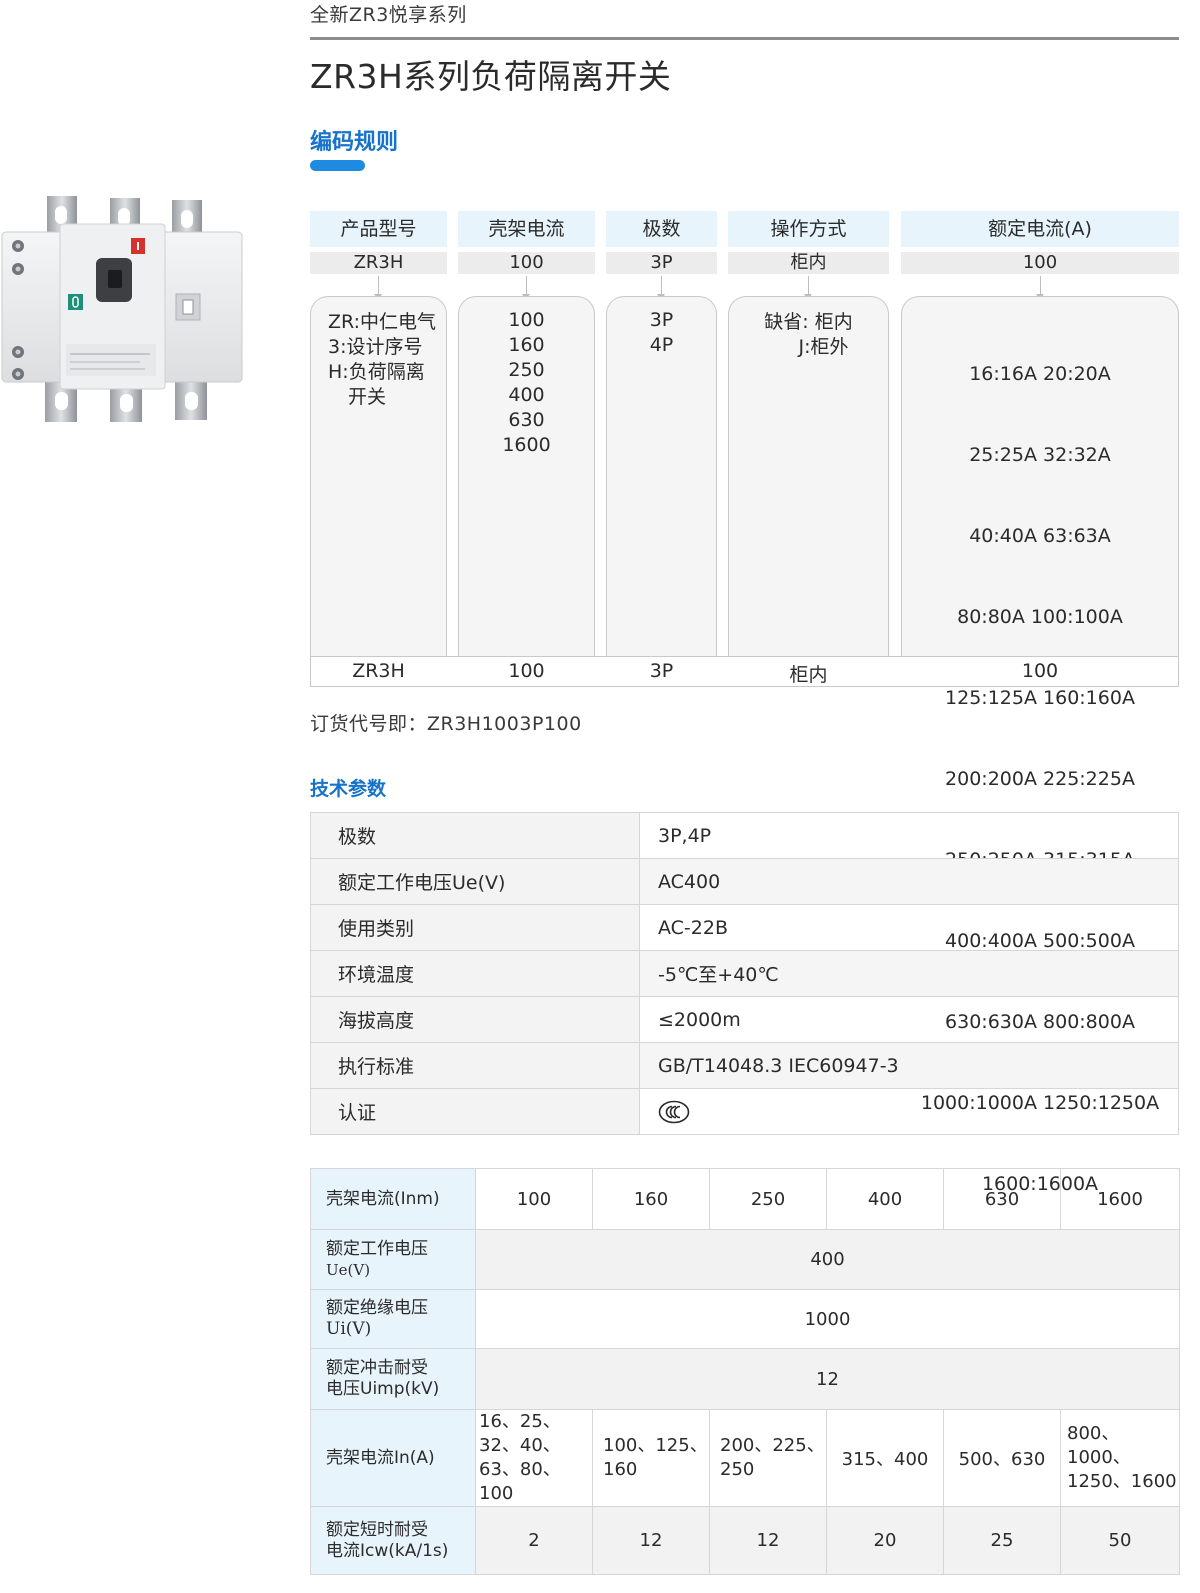 This screenshot has height=1593, width=1200. I want to click on frame-value: 100, so click(534, 1199).